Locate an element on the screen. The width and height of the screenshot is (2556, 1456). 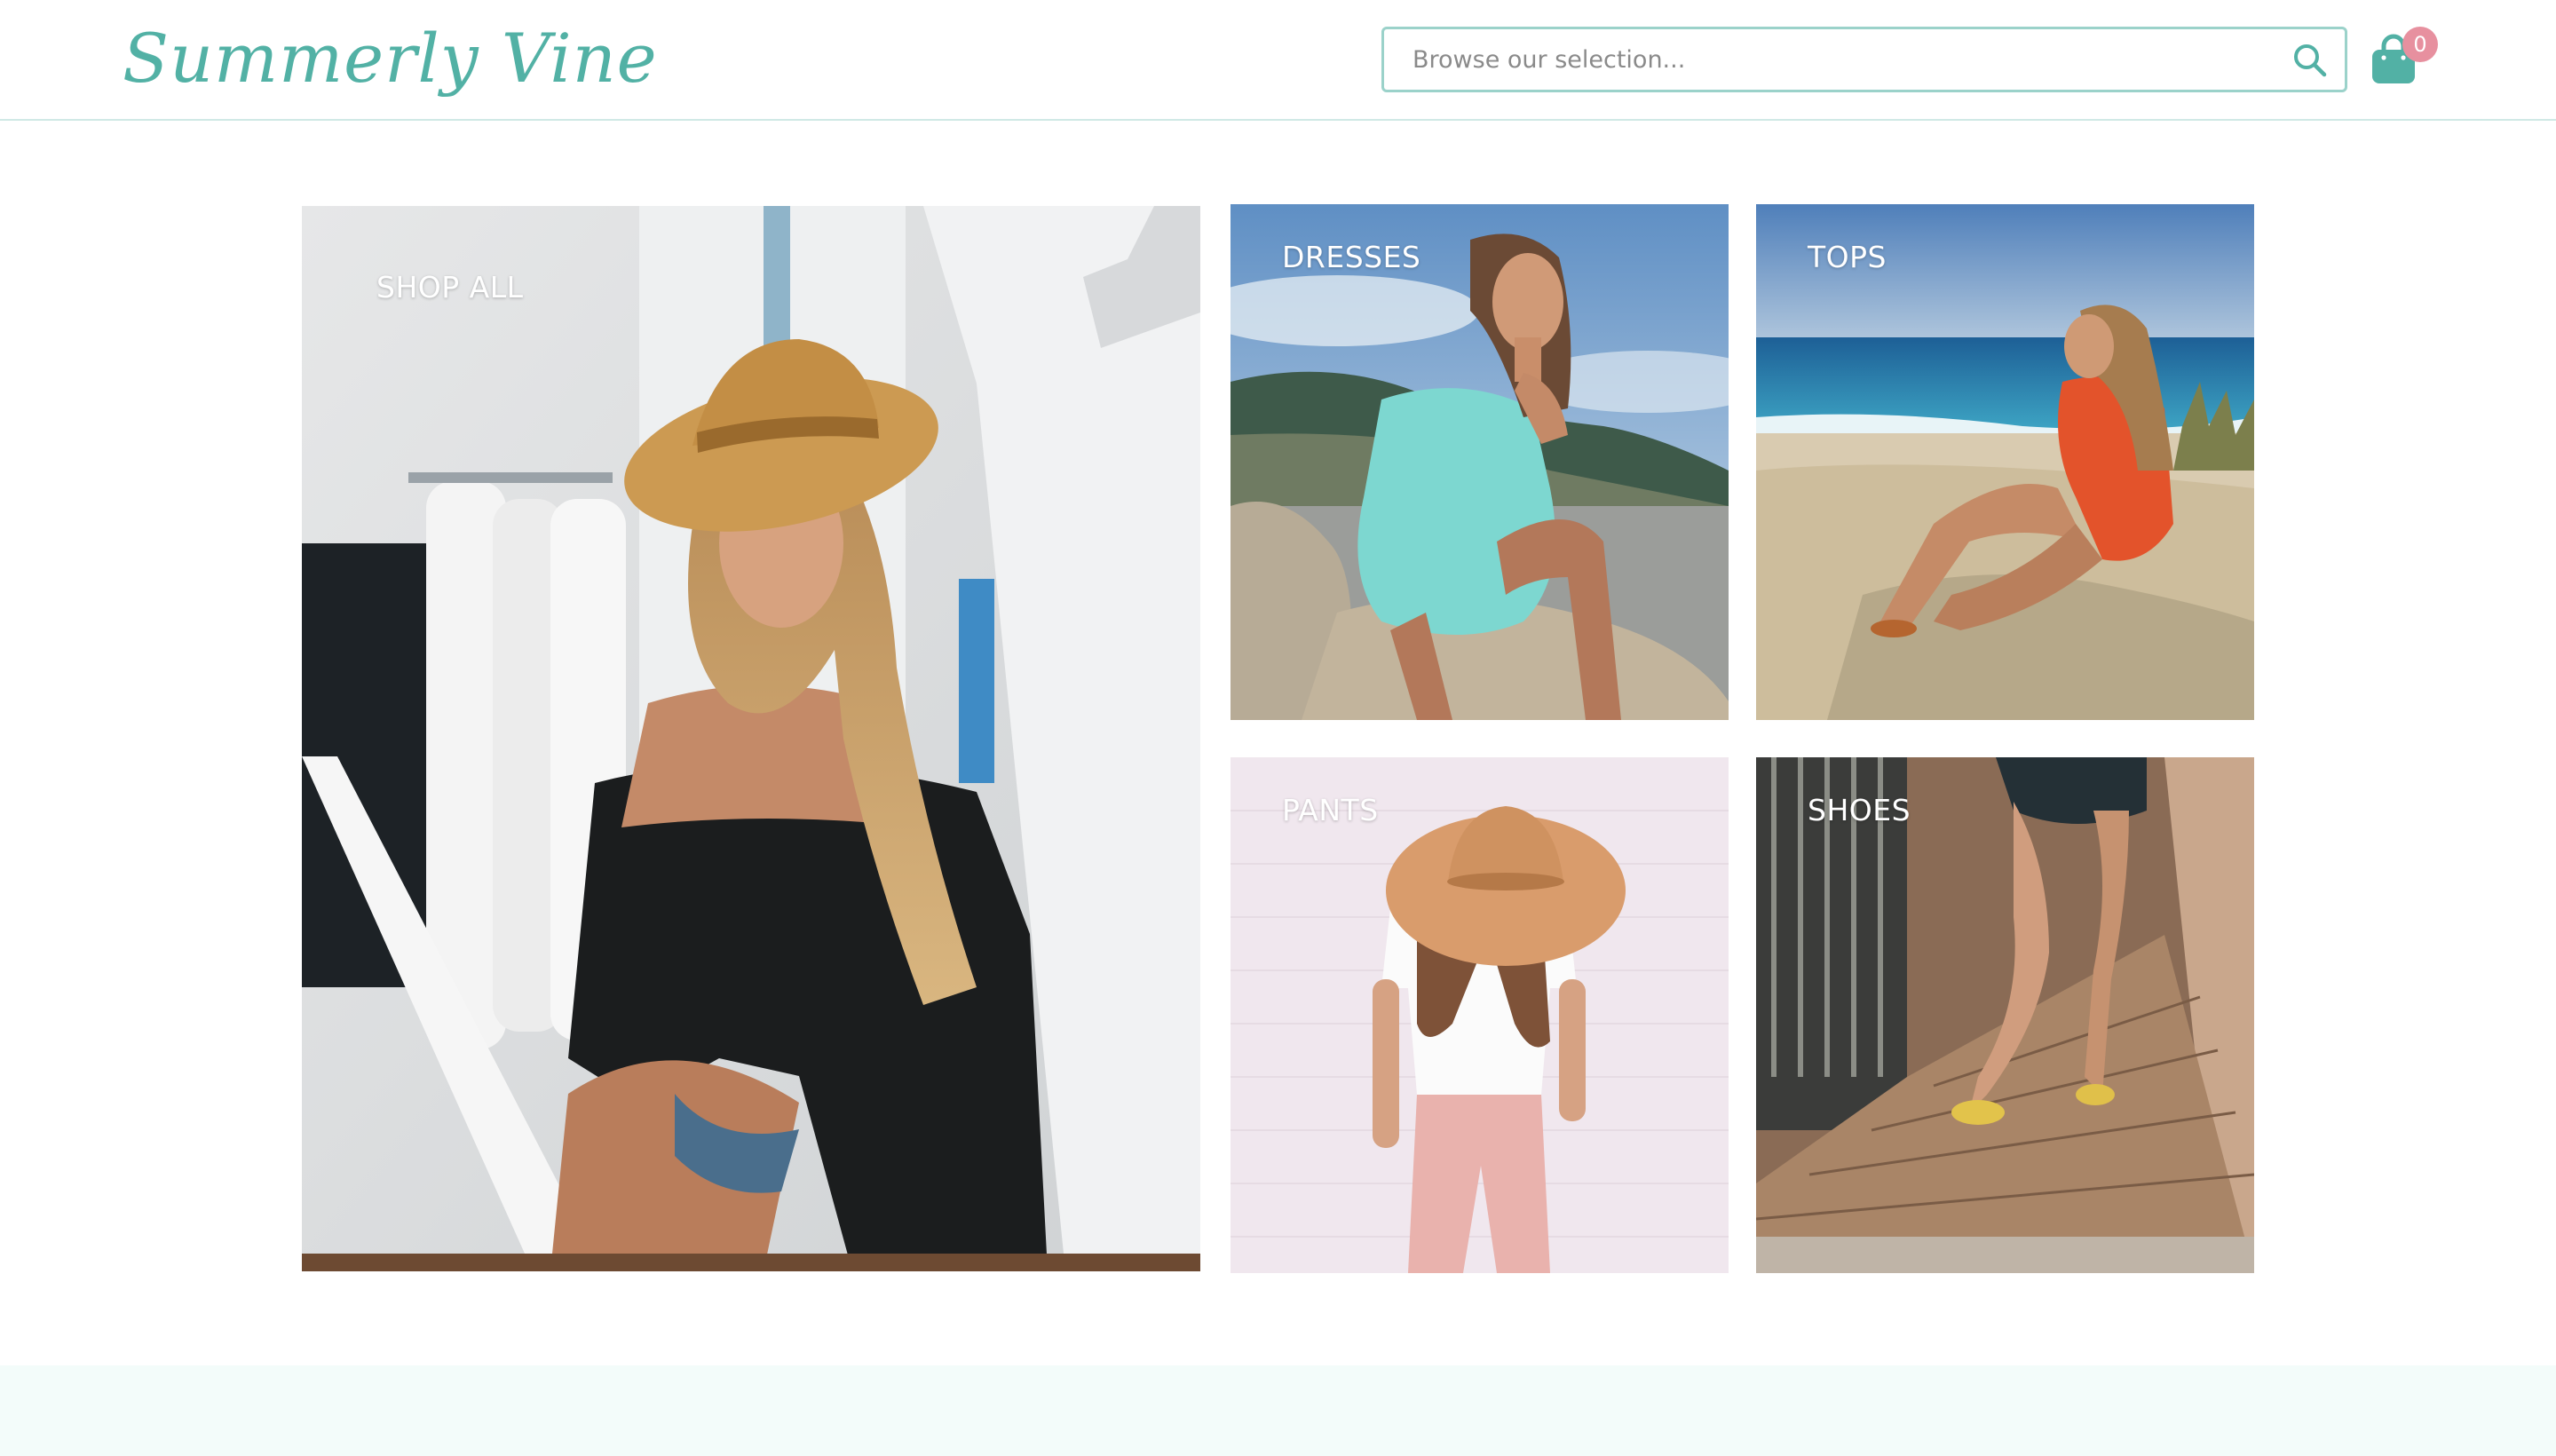
pants-image is located at coordinates (1480, 1015).